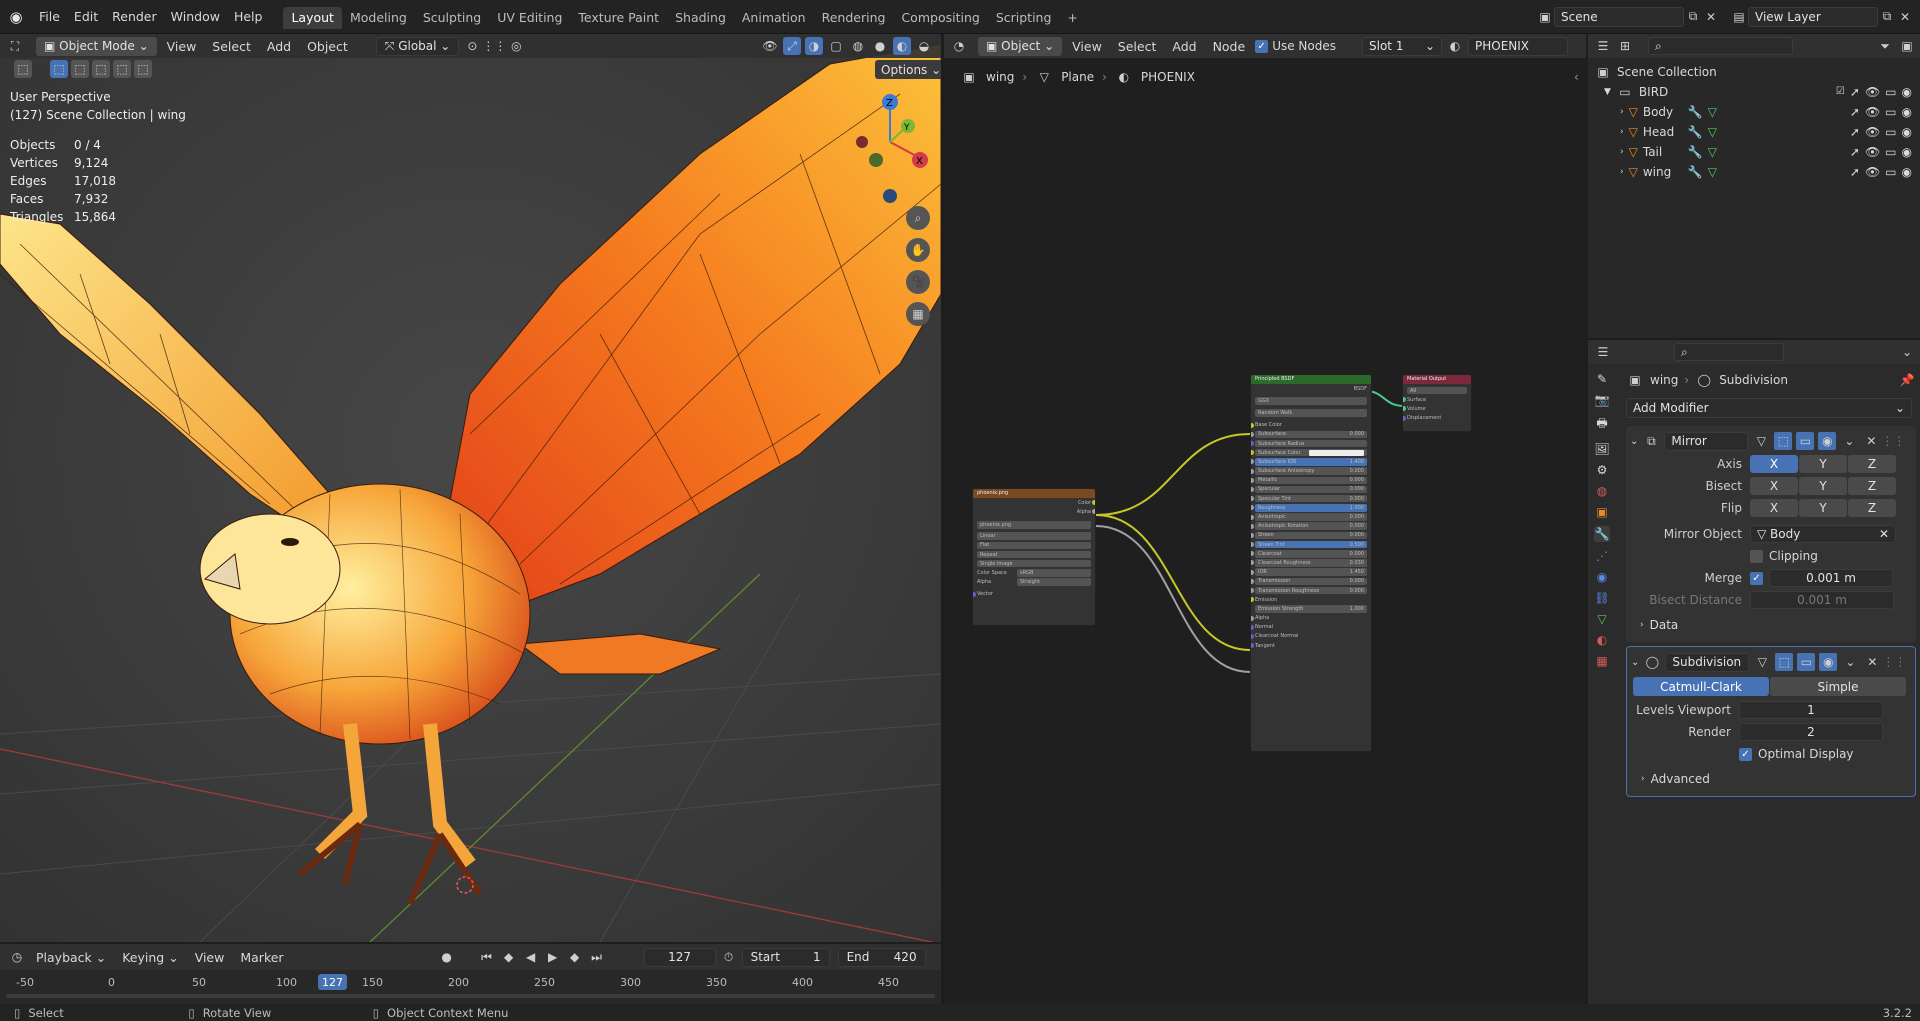 This screenshot has width=1920, height=1021. What do you see at coordinates (729, 957) in the screenshot?
I see `preview-range-icon: ⏱` at bounding box center [729, 957].